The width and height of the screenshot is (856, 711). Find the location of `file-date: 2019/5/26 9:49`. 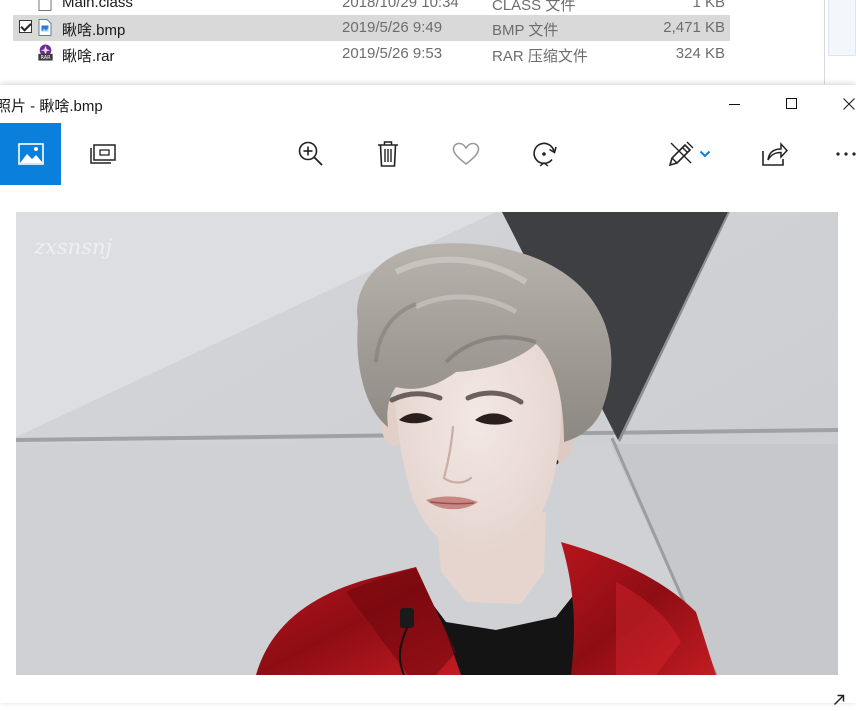

file-date: 2019/5/26 9:49 is located at coordinates (392, 27).